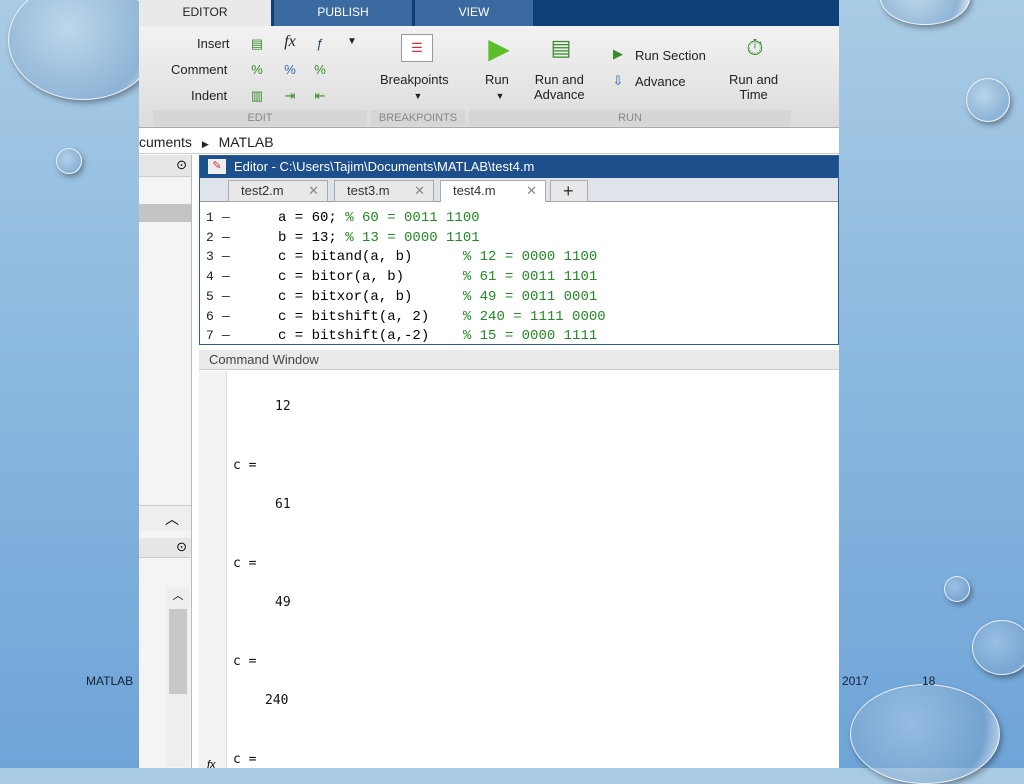 The height and width of the screenshot is (784, 1024). What do you see at coordinates (257, 44) in the screenshot?
I see `insert-section-icon: ▤` at bounding box center [257, 44].